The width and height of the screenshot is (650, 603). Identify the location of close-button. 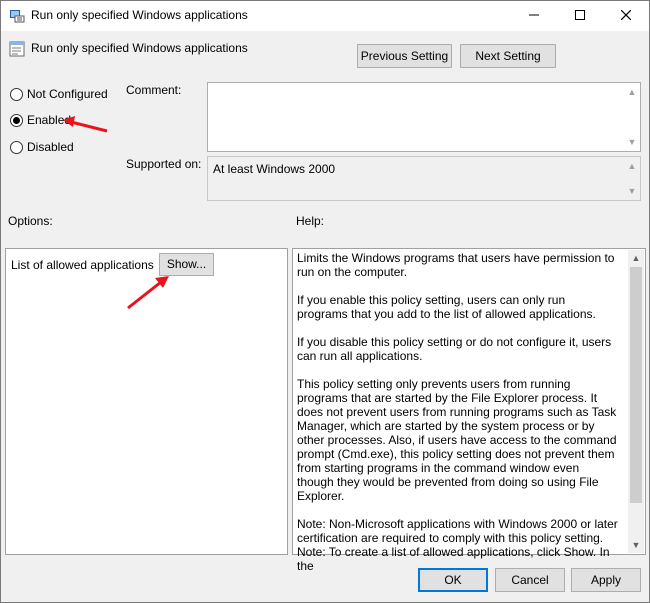
(626, 16).